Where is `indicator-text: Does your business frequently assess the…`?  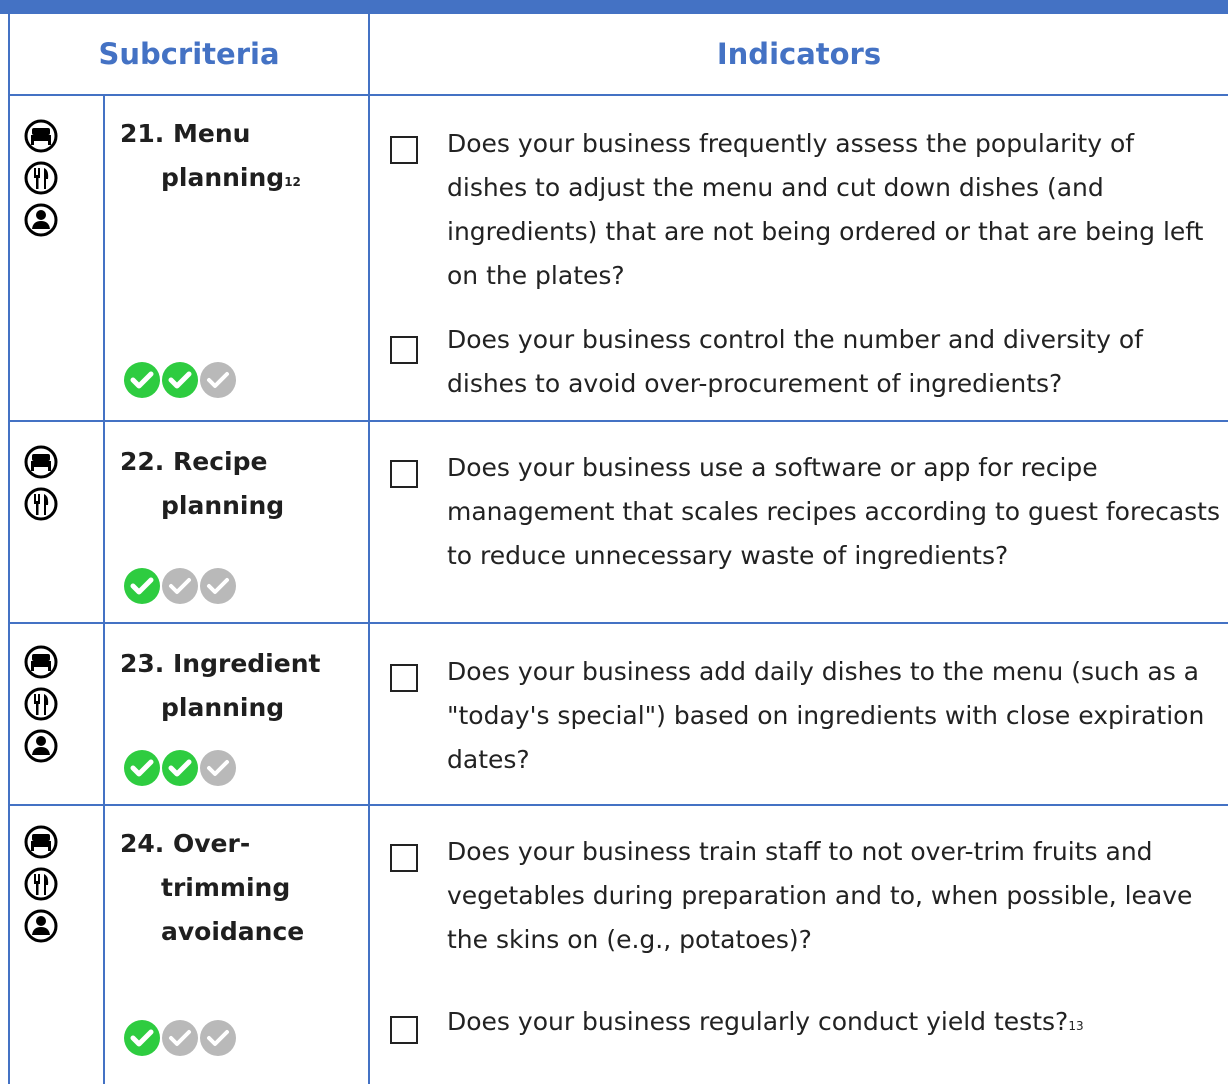
indicator-text: Does your business frequently assess the… is located at coordinates (825, 209).